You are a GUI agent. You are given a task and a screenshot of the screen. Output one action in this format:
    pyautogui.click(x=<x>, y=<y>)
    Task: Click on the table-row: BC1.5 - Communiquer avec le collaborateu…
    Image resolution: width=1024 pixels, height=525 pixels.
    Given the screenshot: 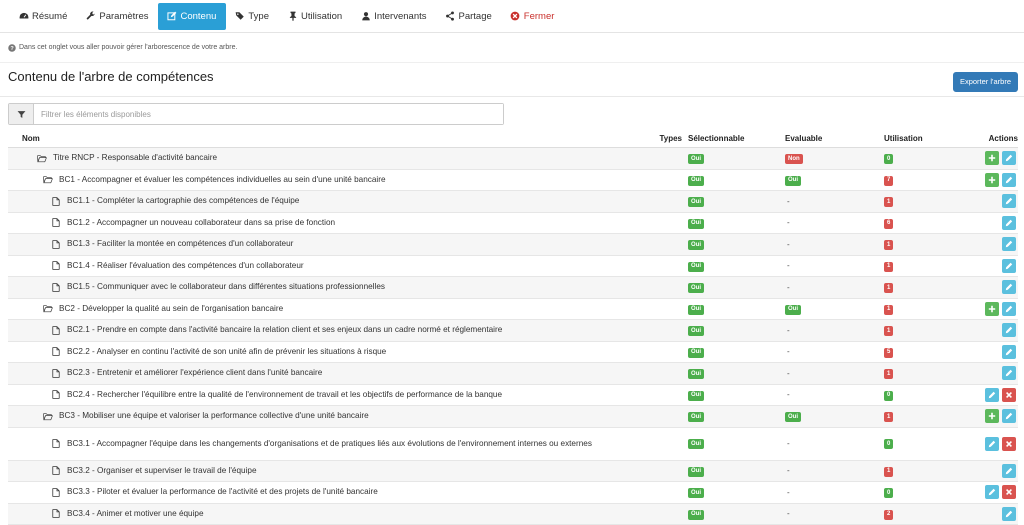 What is the action you would take?
    pyautogui.click(x=513, y=288)
    